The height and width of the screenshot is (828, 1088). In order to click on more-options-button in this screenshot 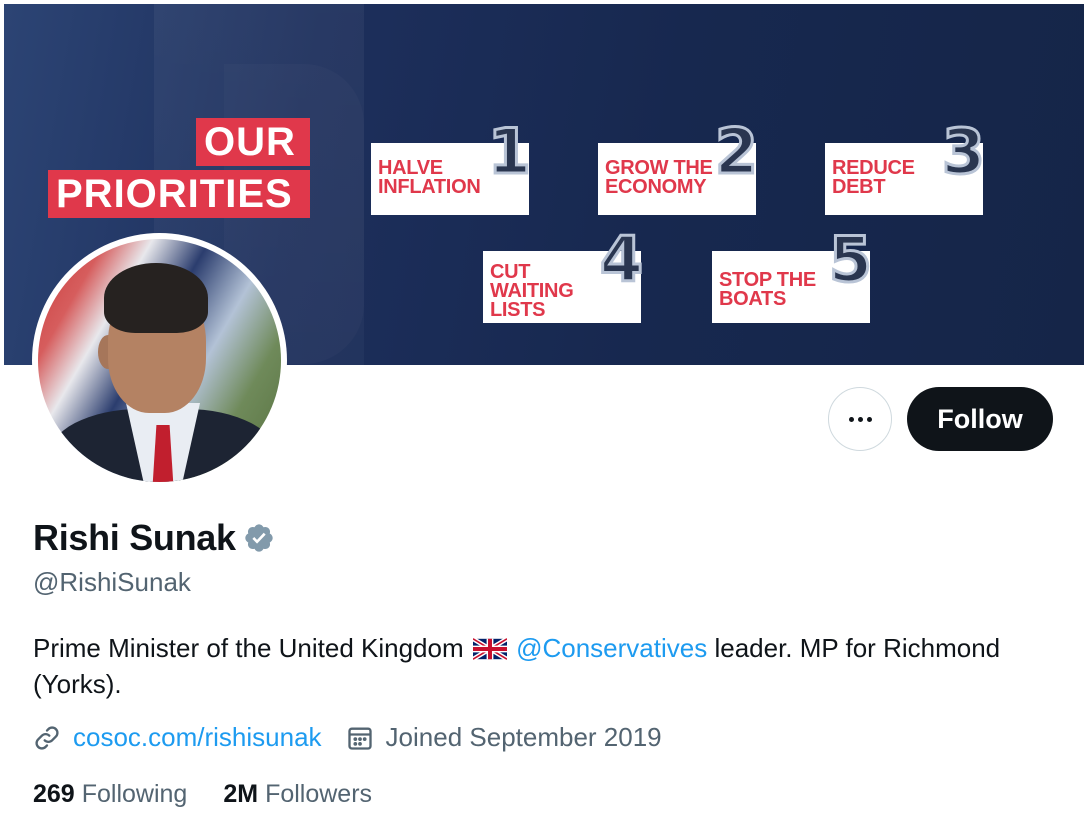, I will do `click(860, 419)`.